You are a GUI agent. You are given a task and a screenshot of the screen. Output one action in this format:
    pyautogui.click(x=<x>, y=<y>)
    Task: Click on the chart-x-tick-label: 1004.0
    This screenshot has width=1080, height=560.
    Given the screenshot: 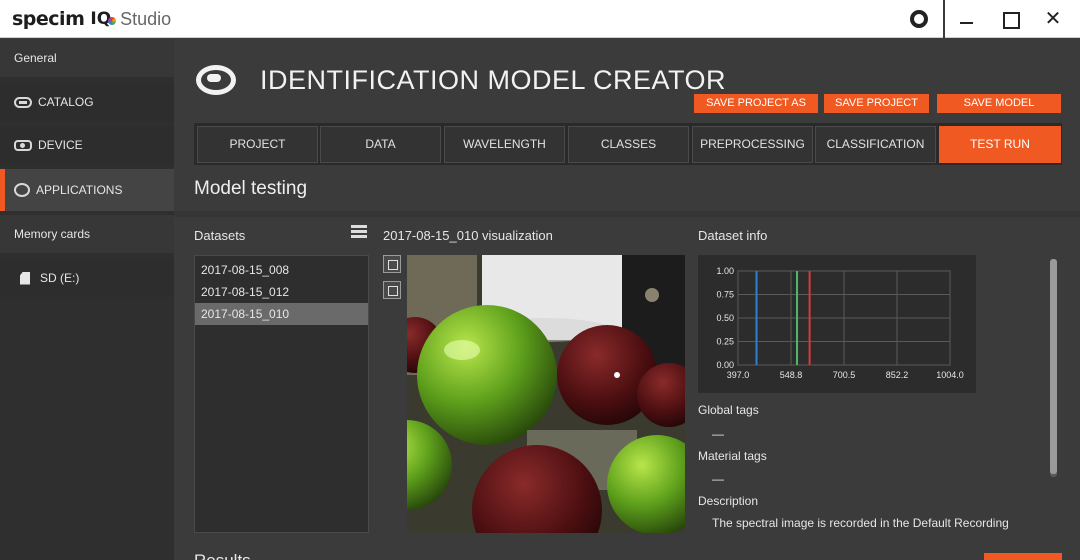 What is the action you would take?
    pyautogui.click(x=950, y=375)
    